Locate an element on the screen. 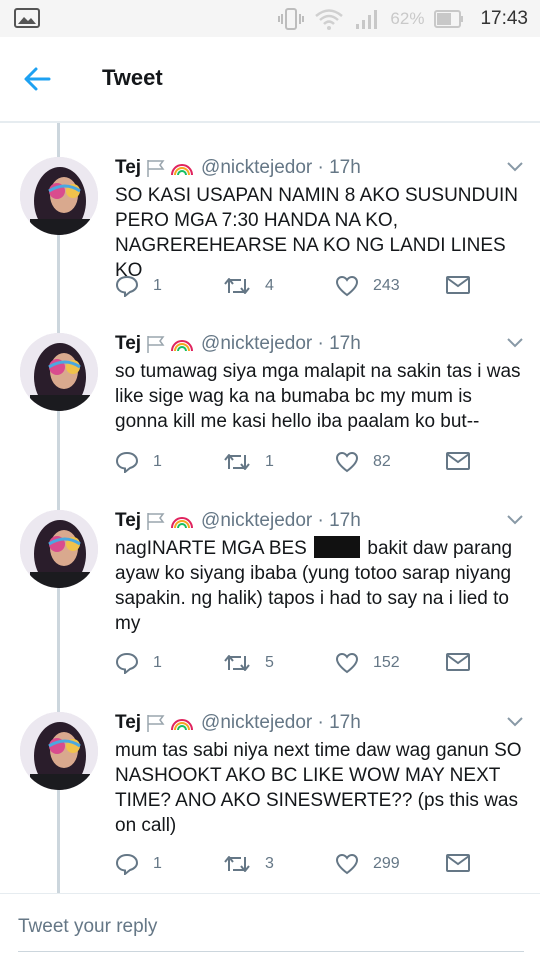 Image resolution: width=540 pixels, height=961 pixels. app-bar: Tweet is located at coordinates (270, 80).